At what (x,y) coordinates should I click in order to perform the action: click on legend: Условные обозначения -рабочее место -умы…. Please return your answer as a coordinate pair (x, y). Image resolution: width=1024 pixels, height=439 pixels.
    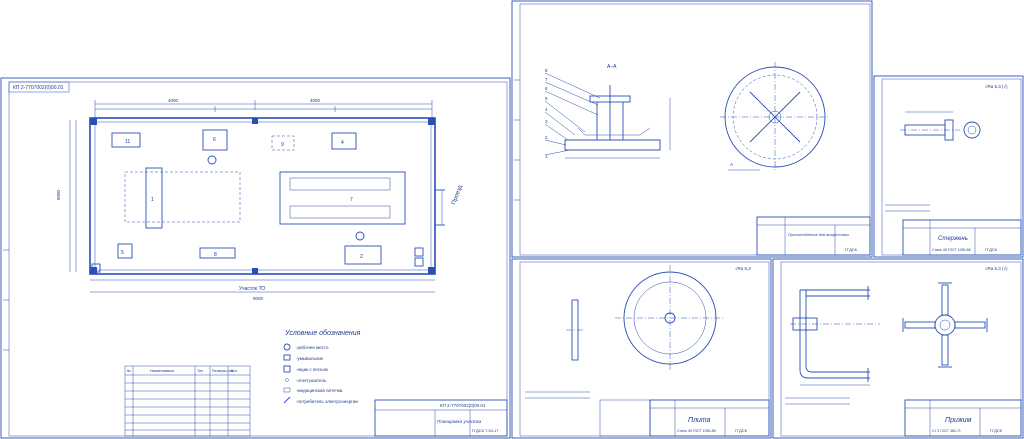
    Looking at the image, I should click on (322, 366).